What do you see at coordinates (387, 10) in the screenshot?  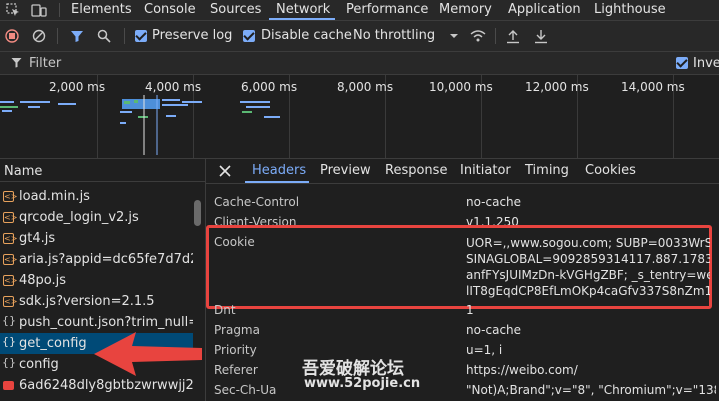 I see `tab-performance: Performance` at bounding box center [387, 10].